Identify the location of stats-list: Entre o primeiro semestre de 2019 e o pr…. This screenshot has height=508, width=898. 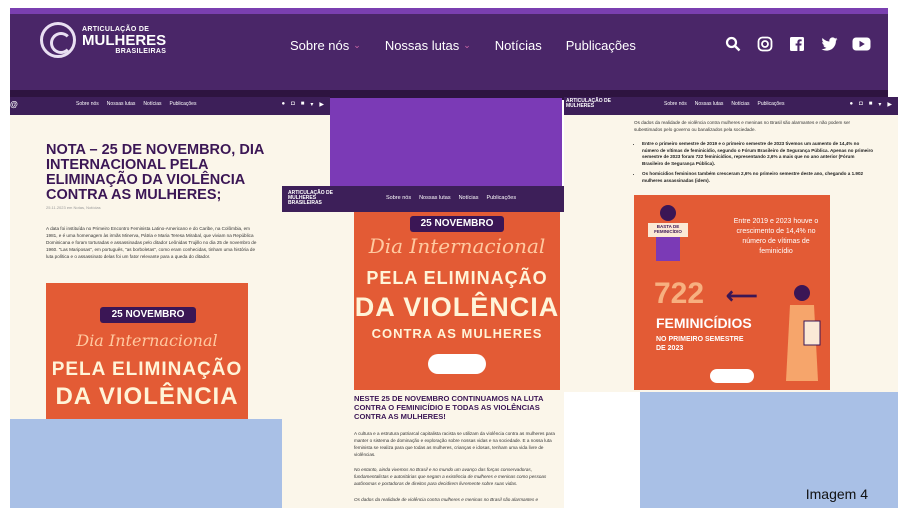
(754, 164).